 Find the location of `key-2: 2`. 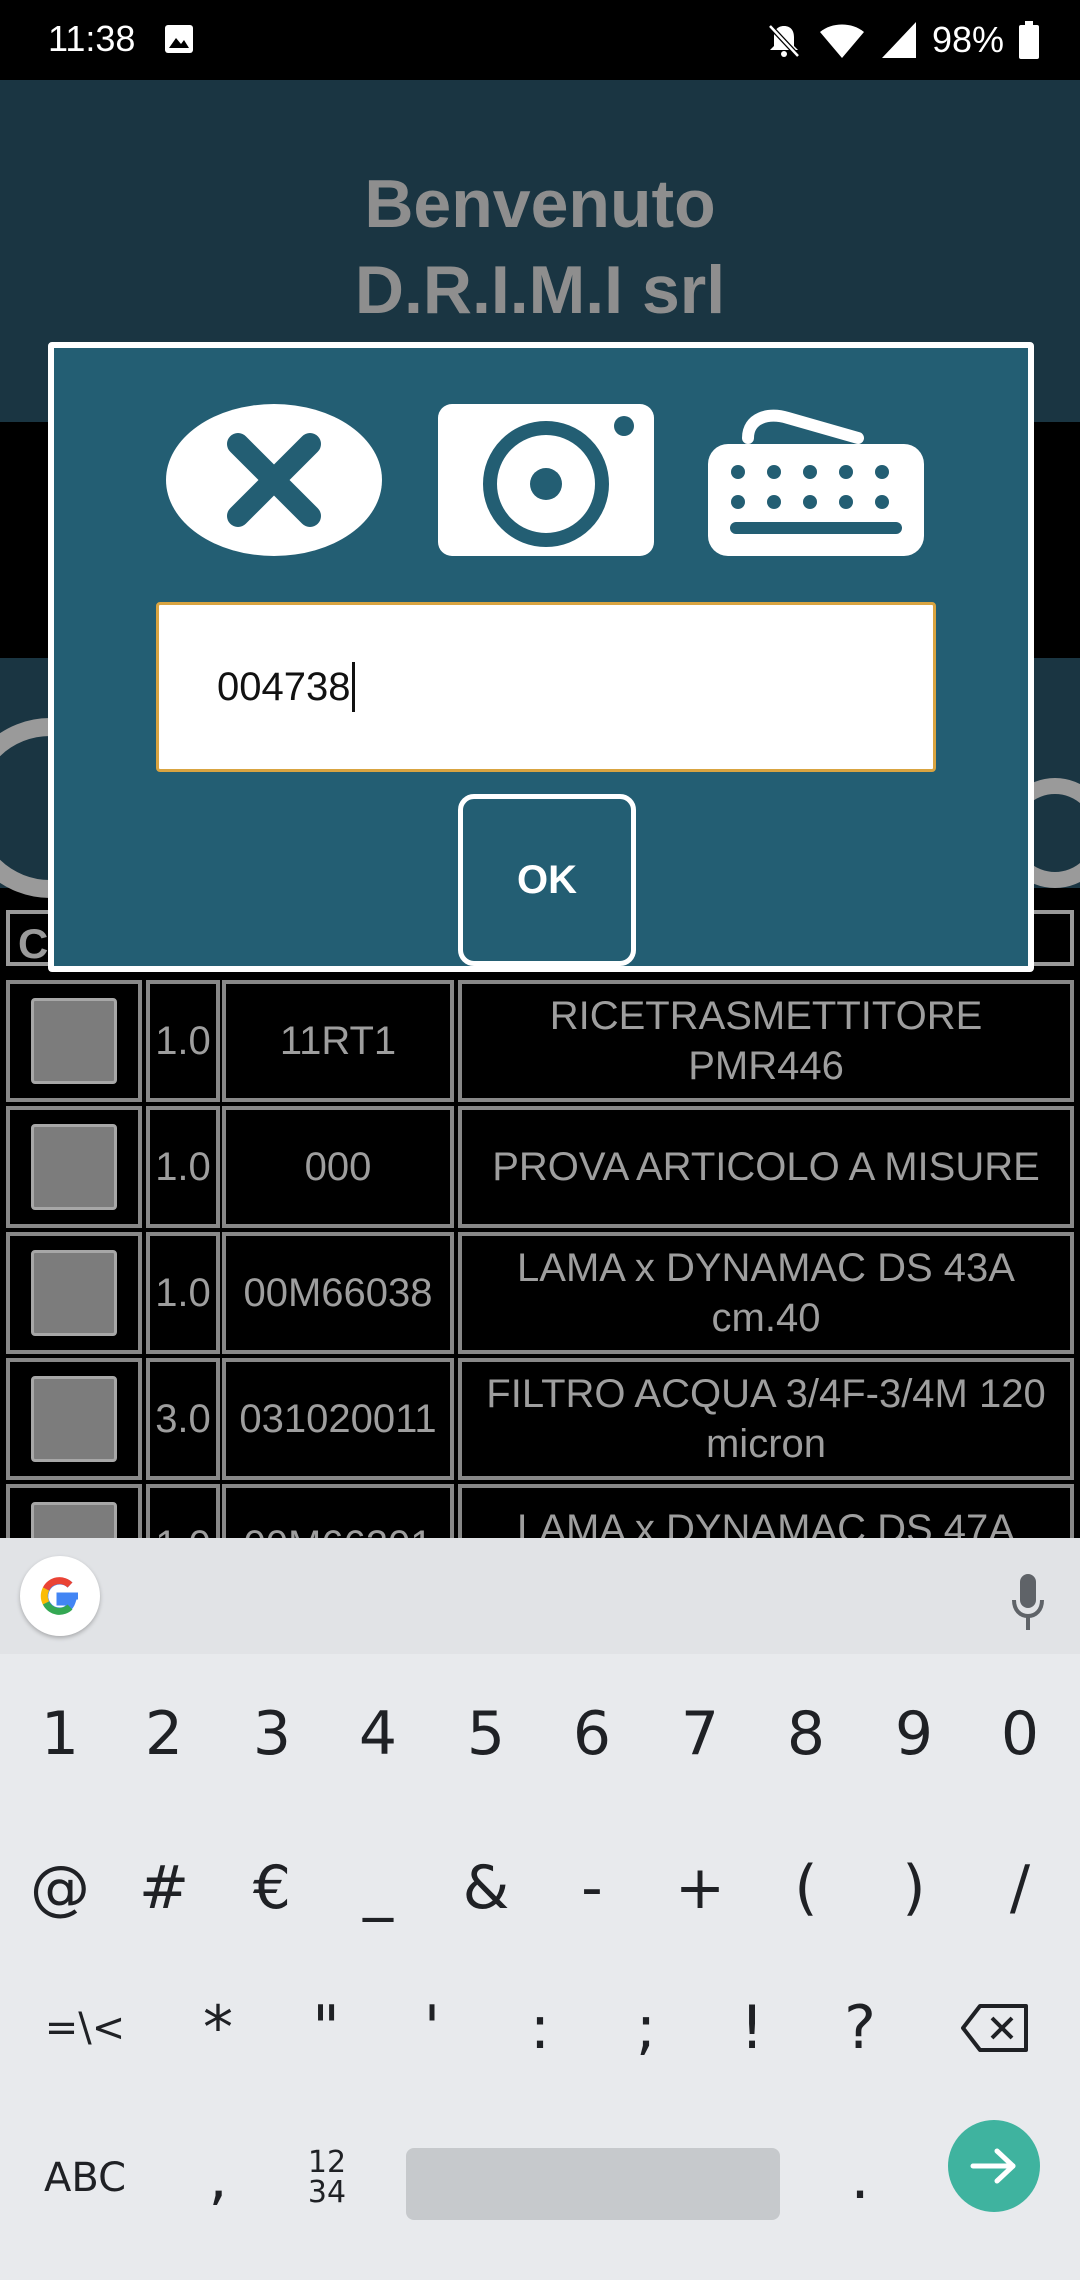

key-2: 2 is located at coordinates (164, 1734).